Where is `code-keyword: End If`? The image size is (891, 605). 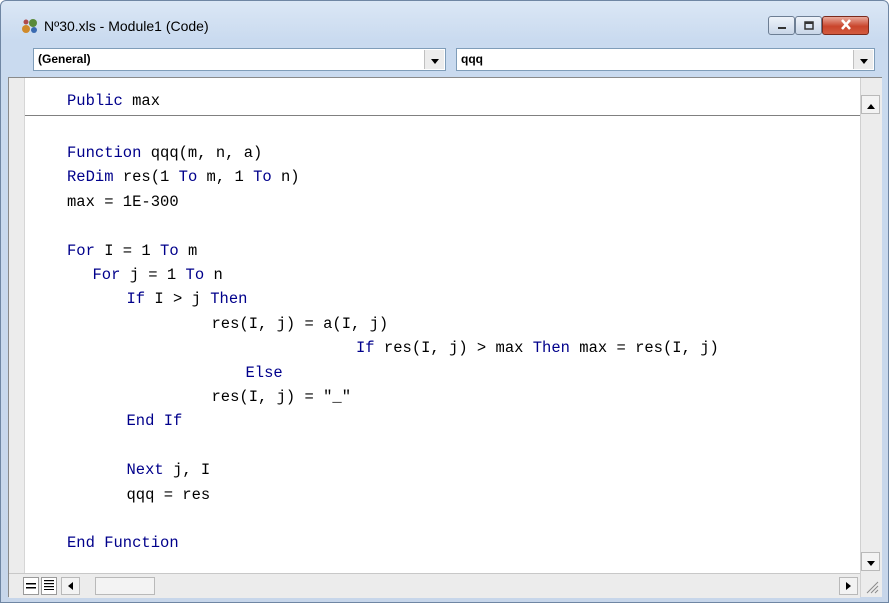 code-keyword: End If is located at coordinates (154, 421).